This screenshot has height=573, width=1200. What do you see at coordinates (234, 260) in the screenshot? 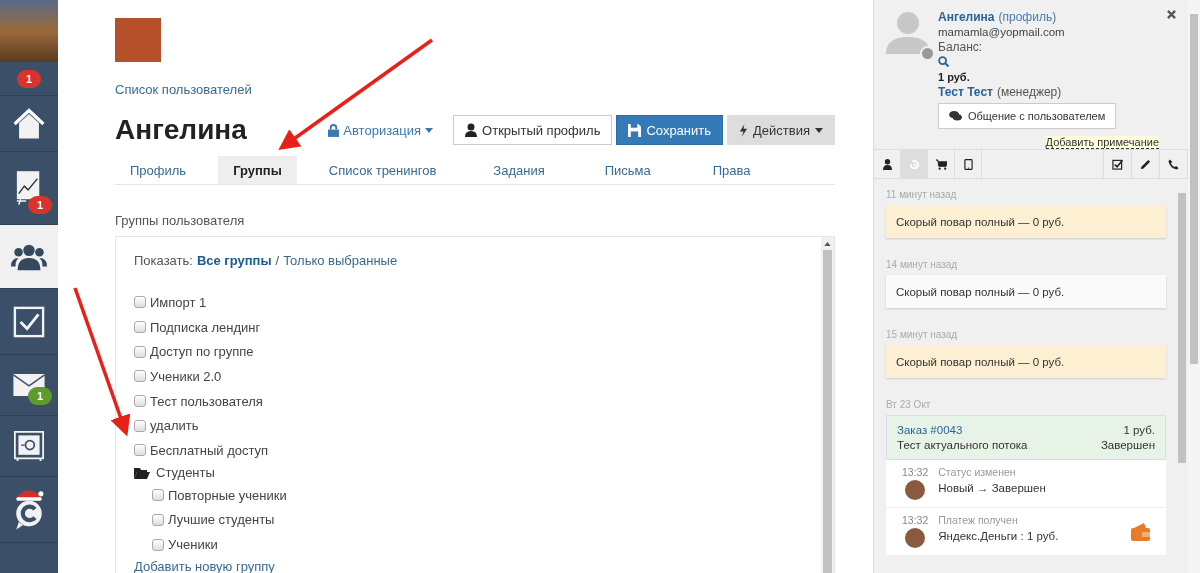
I see `filter-link: Все группы` at bounding box center [234, 260].